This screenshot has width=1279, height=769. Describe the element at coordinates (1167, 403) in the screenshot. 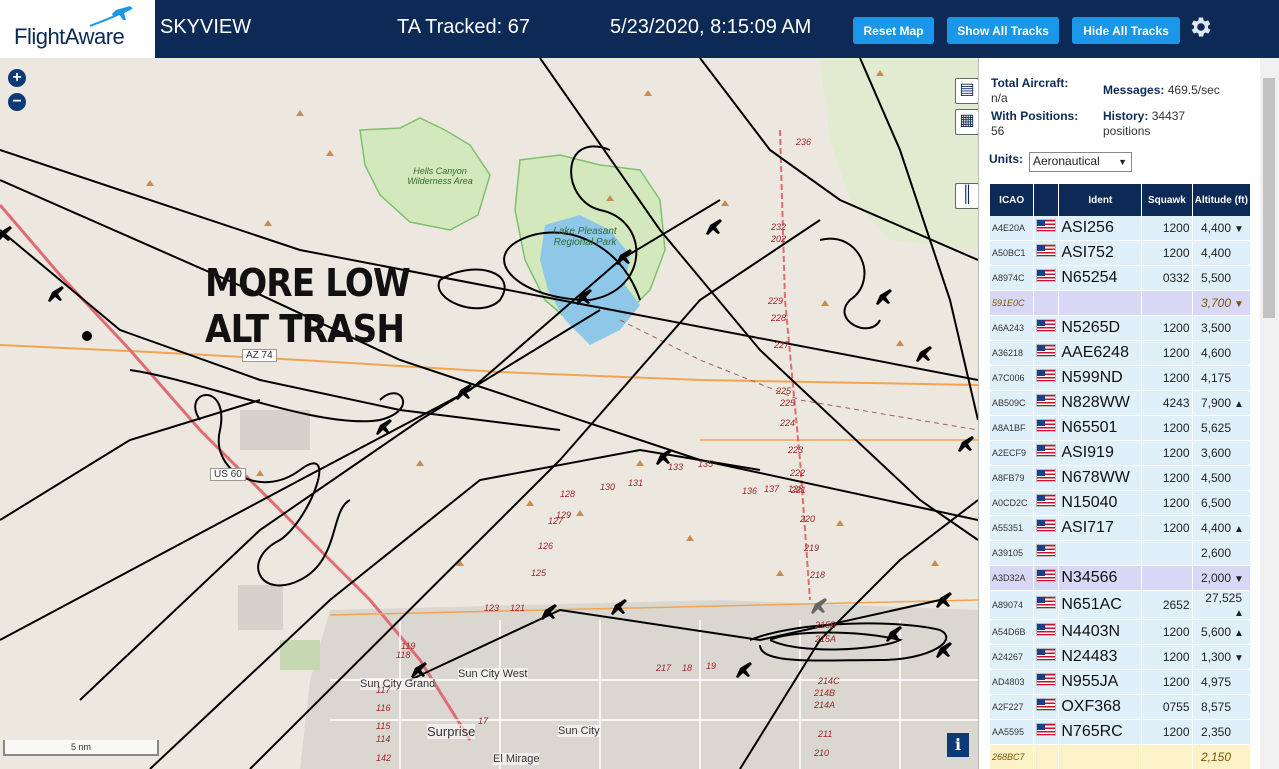

I see `squawk-cell: 4243` at that location.